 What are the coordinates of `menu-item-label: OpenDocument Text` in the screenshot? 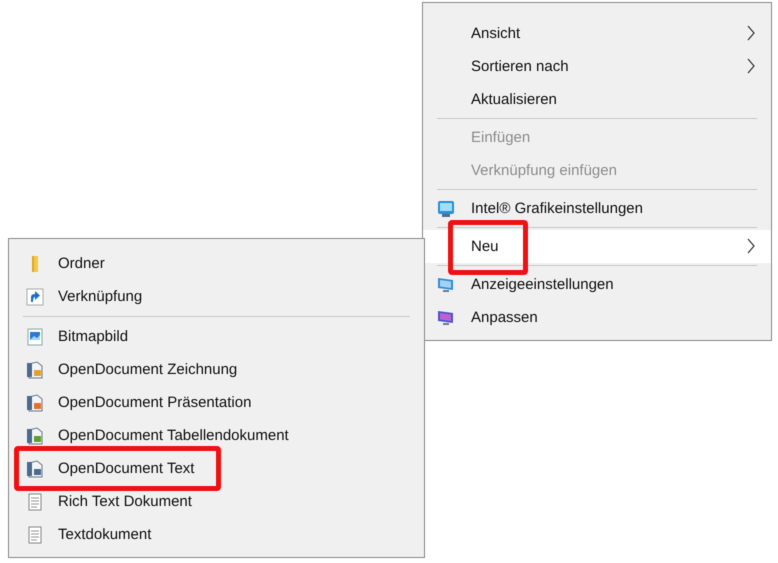 It's located at (126, 468).